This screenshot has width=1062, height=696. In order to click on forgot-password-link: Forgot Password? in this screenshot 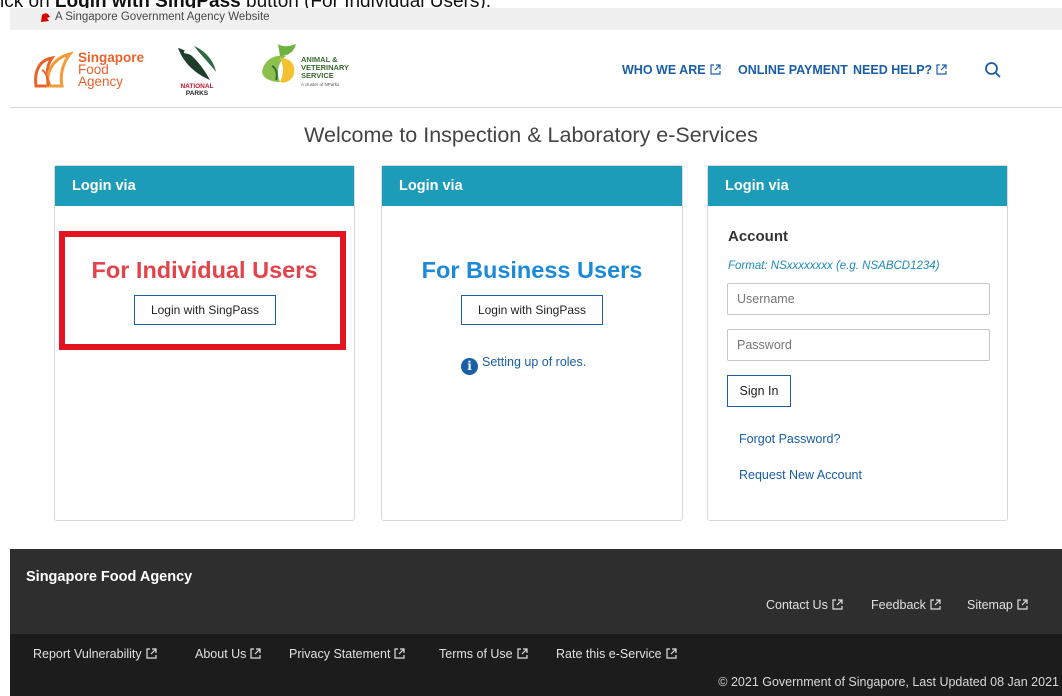, I will do `click(789, 439)`.